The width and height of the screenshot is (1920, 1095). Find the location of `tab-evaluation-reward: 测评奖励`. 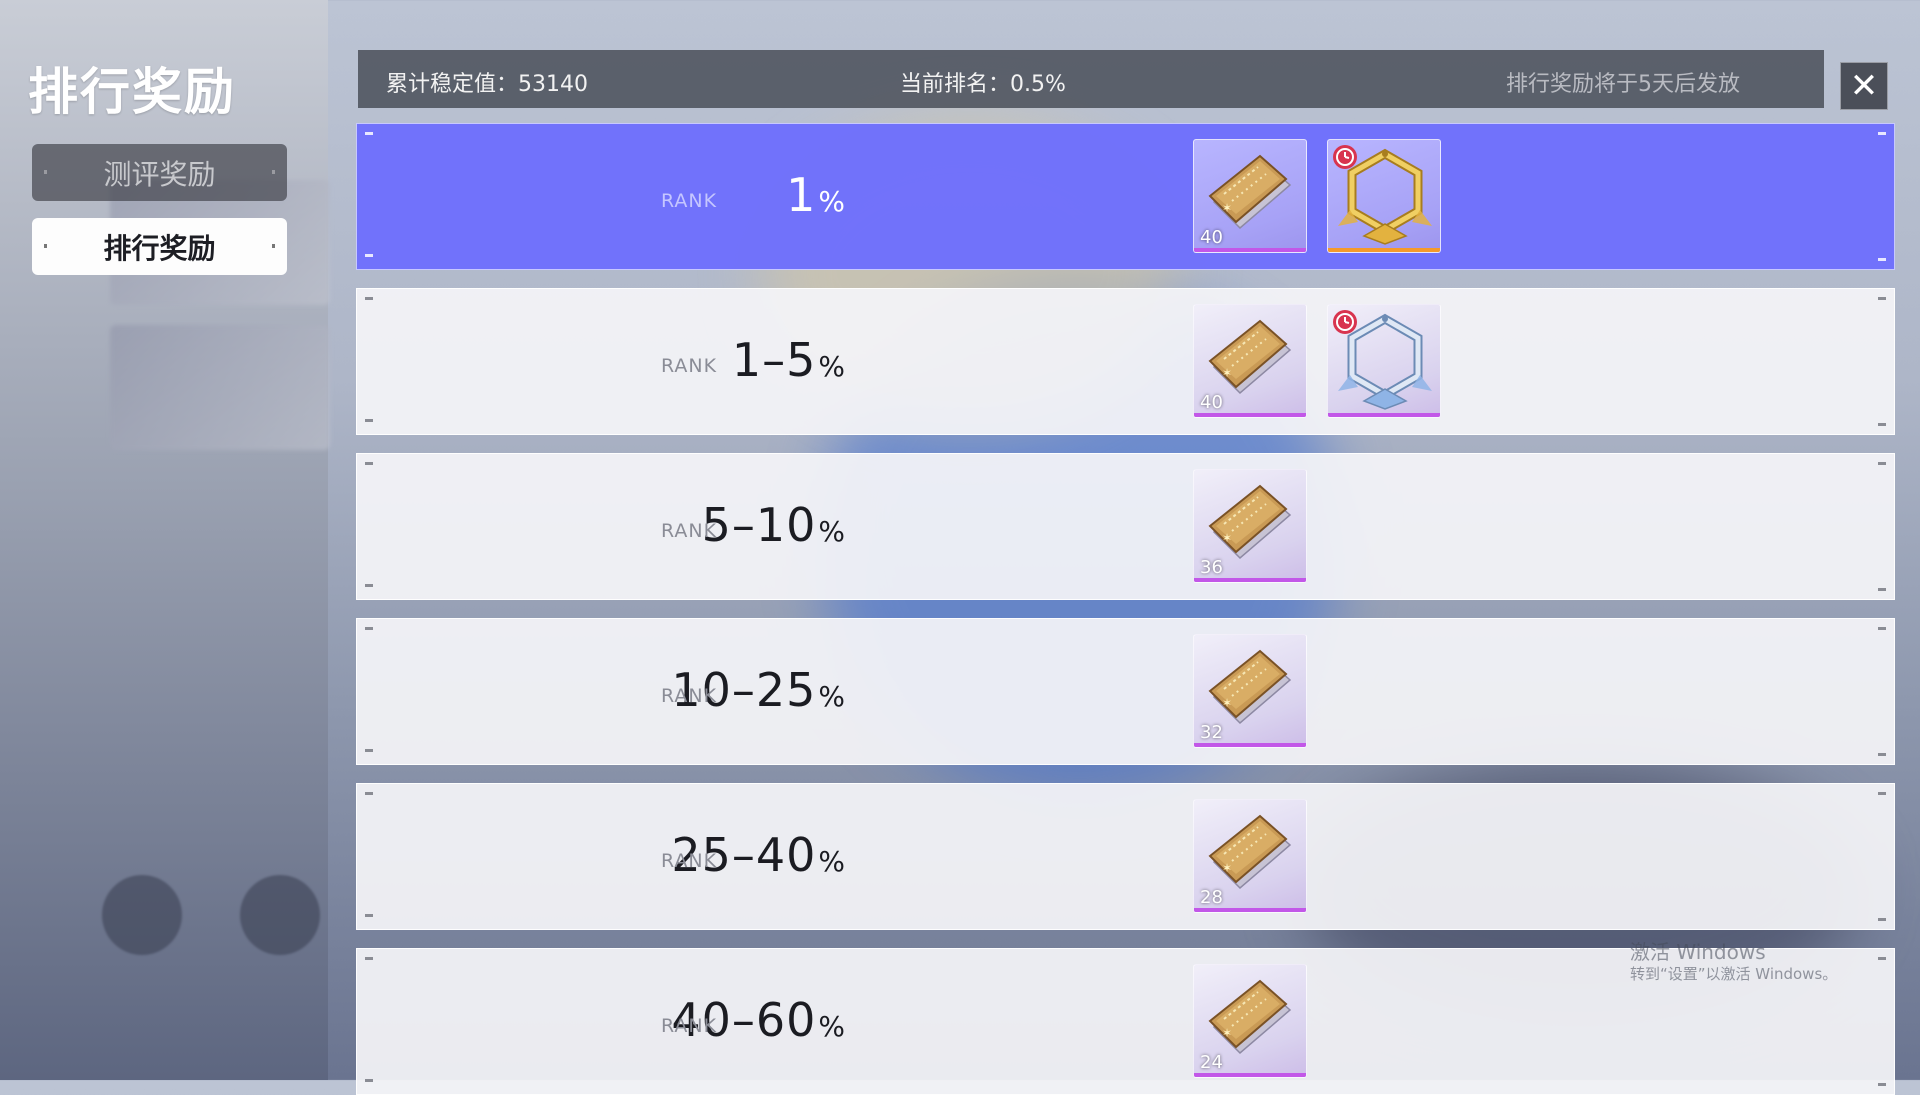

tab-evaluation-reward: 测评奖励 is located at coordinates (159, 172).